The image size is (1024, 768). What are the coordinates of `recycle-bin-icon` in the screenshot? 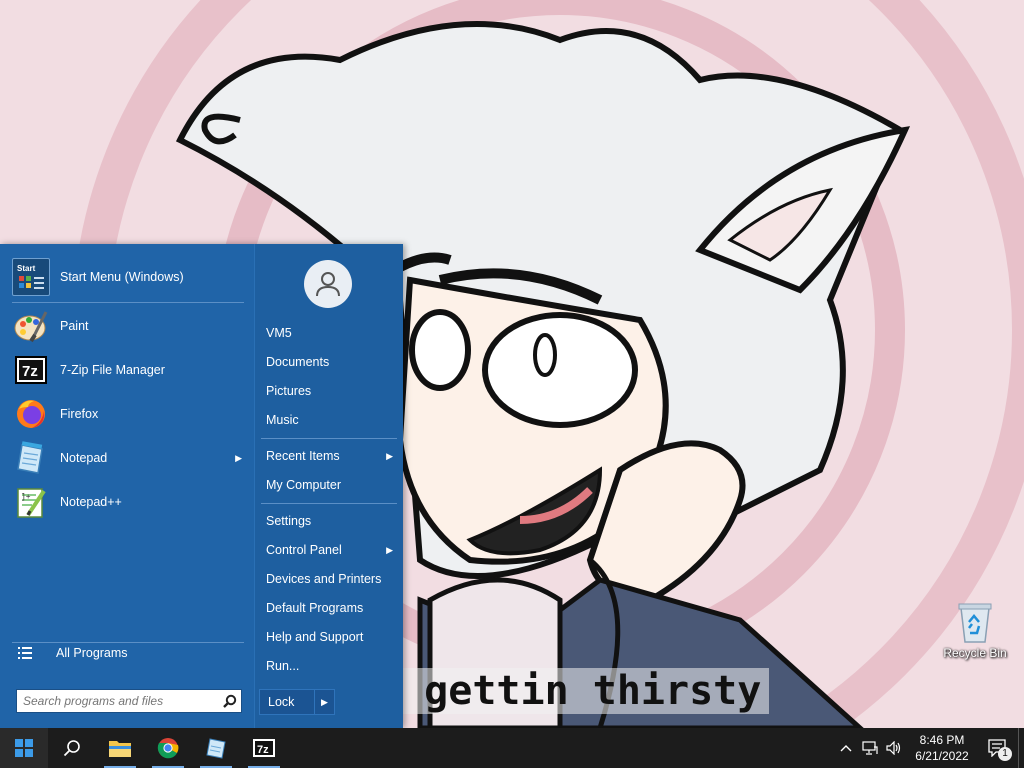 It's located at (975, 622).